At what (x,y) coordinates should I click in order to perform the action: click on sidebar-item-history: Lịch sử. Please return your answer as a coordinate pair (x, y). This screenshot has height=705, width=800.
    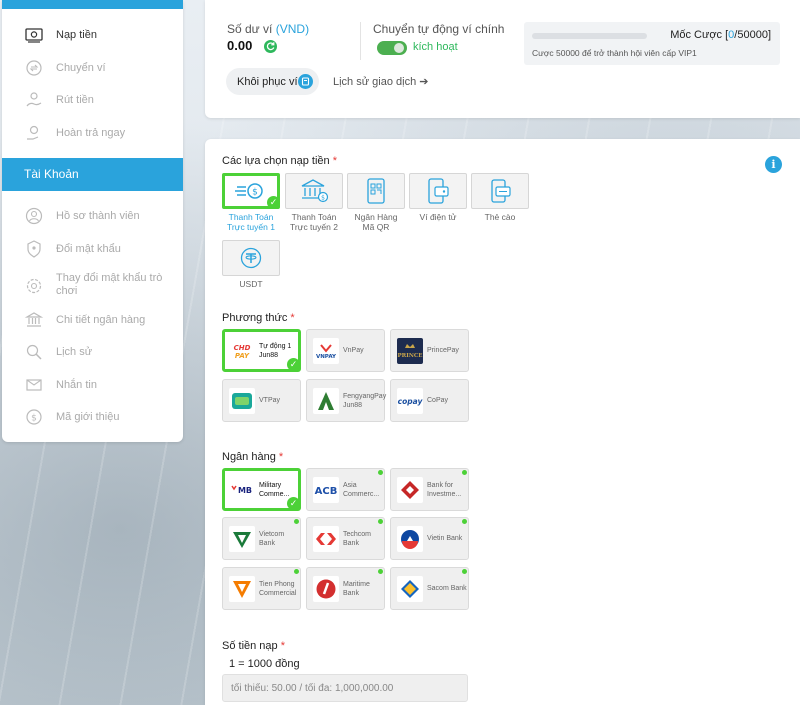
    Looking at the image, I should click on (92, 352).